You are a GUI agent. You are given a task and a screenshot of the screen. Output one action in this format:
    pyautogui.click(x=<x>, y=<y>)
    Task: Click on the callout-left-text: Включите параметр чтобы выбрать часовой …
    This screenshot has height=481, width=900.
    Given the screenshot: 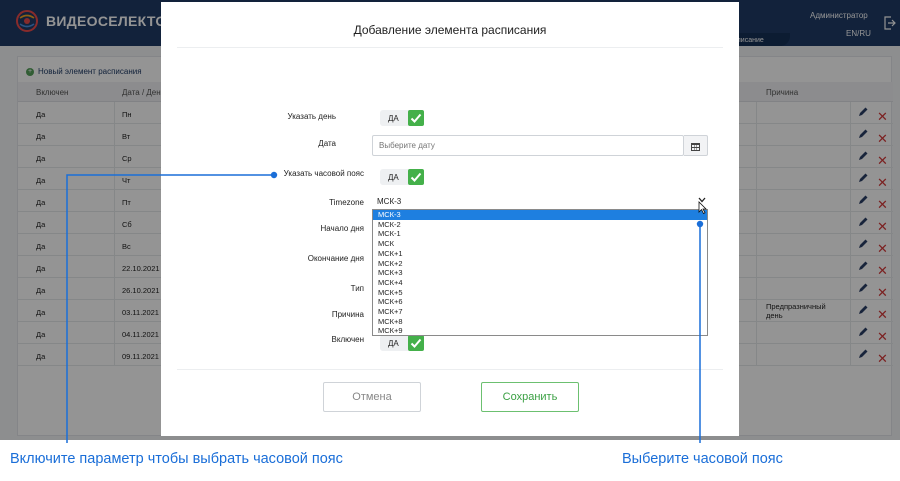 What is the action you would take?
    pyautogui.click(x=176, y=459)
    